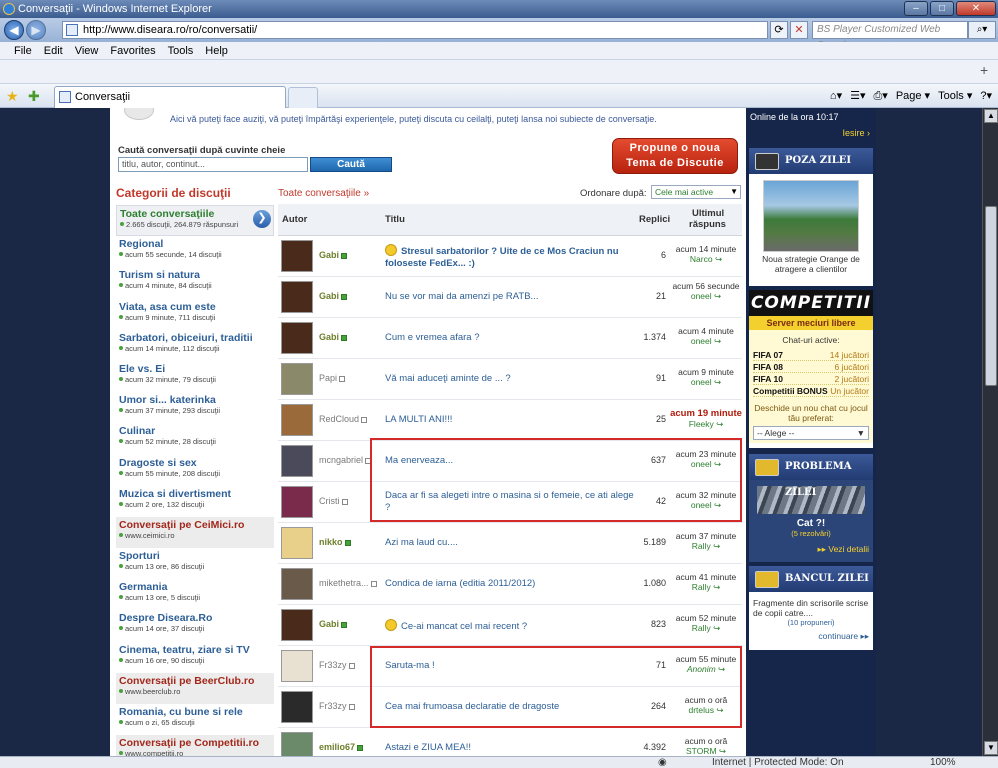 The width and height of the screenshot is (998, 768). What do you see at coordinates (195, 214) in the screenshot?
I see `category-name: Toate conversaţiile` at bounding box center [195, 214].